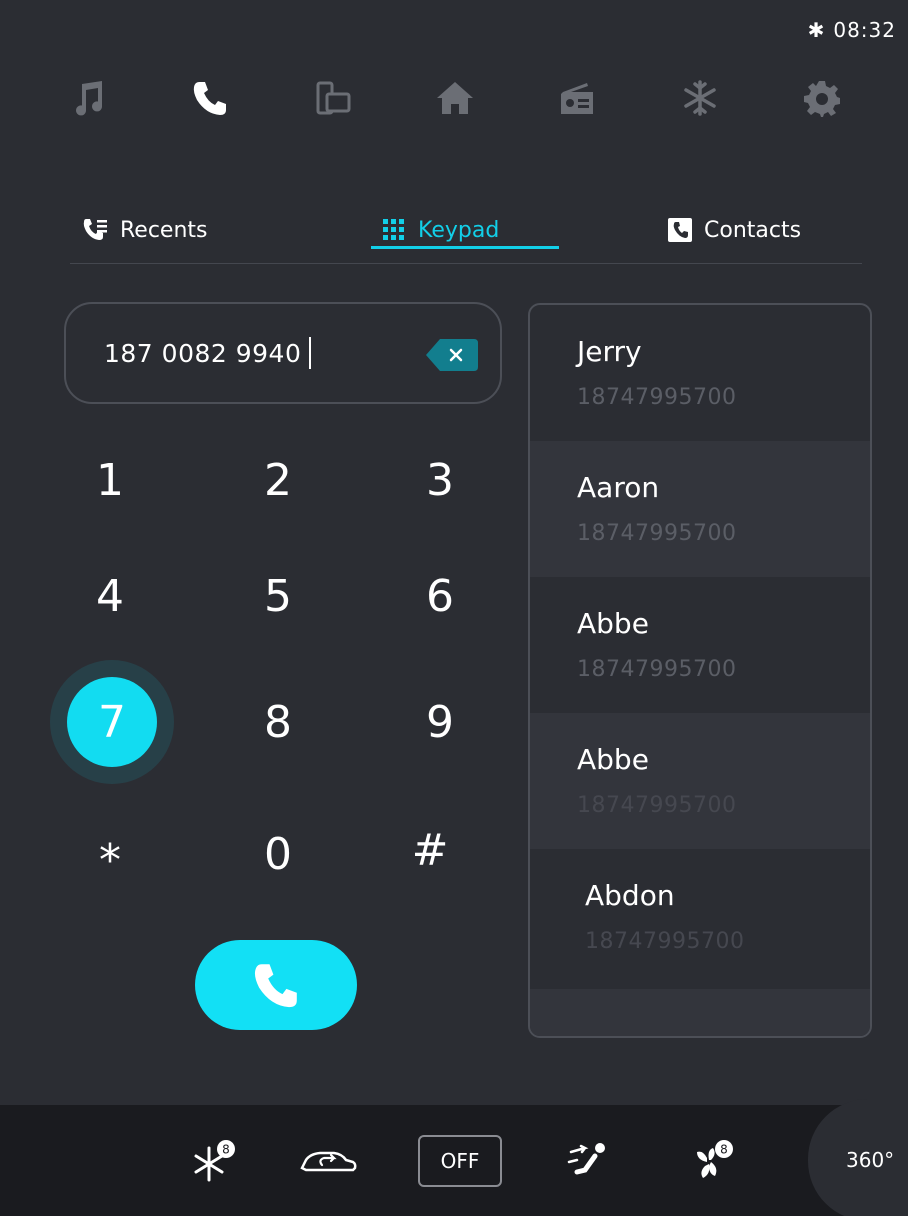 This screenshot has width=908, height=1216. I want to click on nav-phone, so click(210, 98).